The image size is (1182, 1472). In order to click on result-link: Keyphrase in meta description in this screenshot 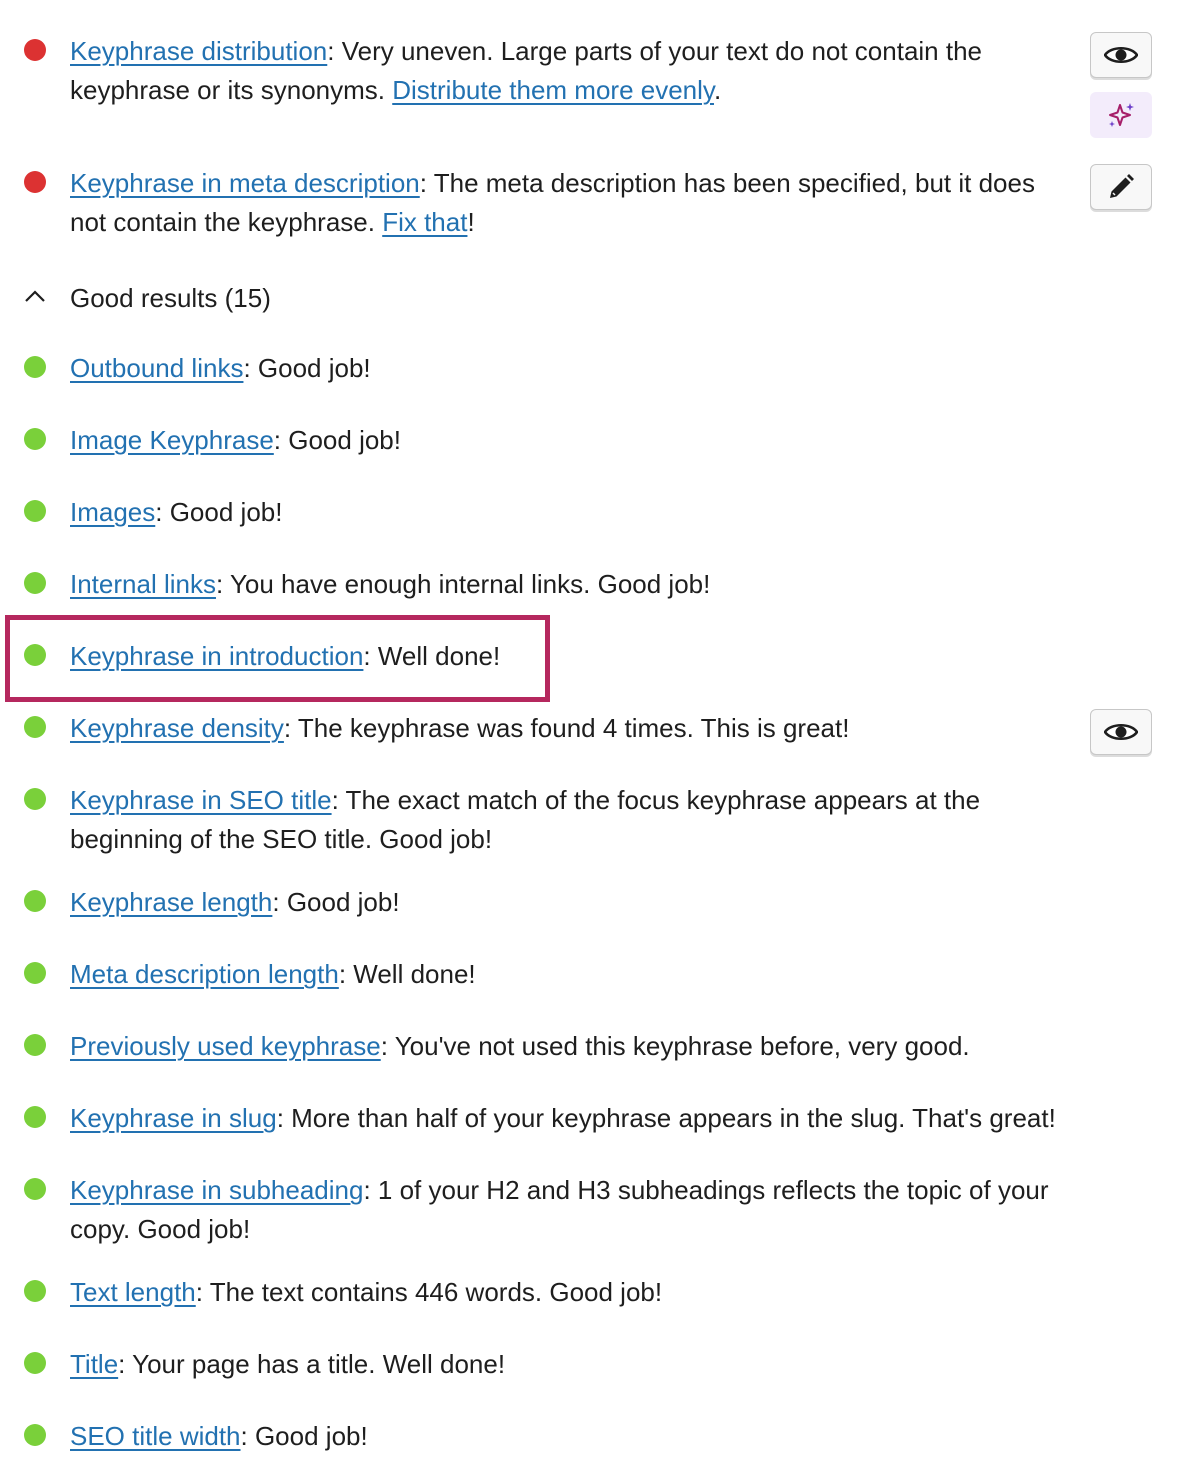, I will do `click(245, 183)`.